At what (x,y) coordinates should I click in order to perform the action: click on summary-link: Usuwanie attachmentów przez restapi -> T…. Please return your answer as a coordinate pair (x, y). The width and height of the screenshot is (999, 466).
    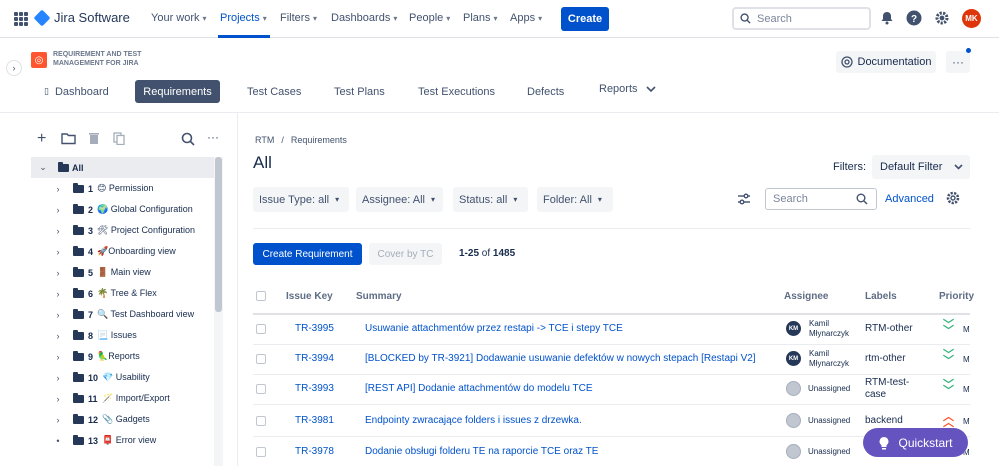
    Looking at the image, I should click on (494, 328).